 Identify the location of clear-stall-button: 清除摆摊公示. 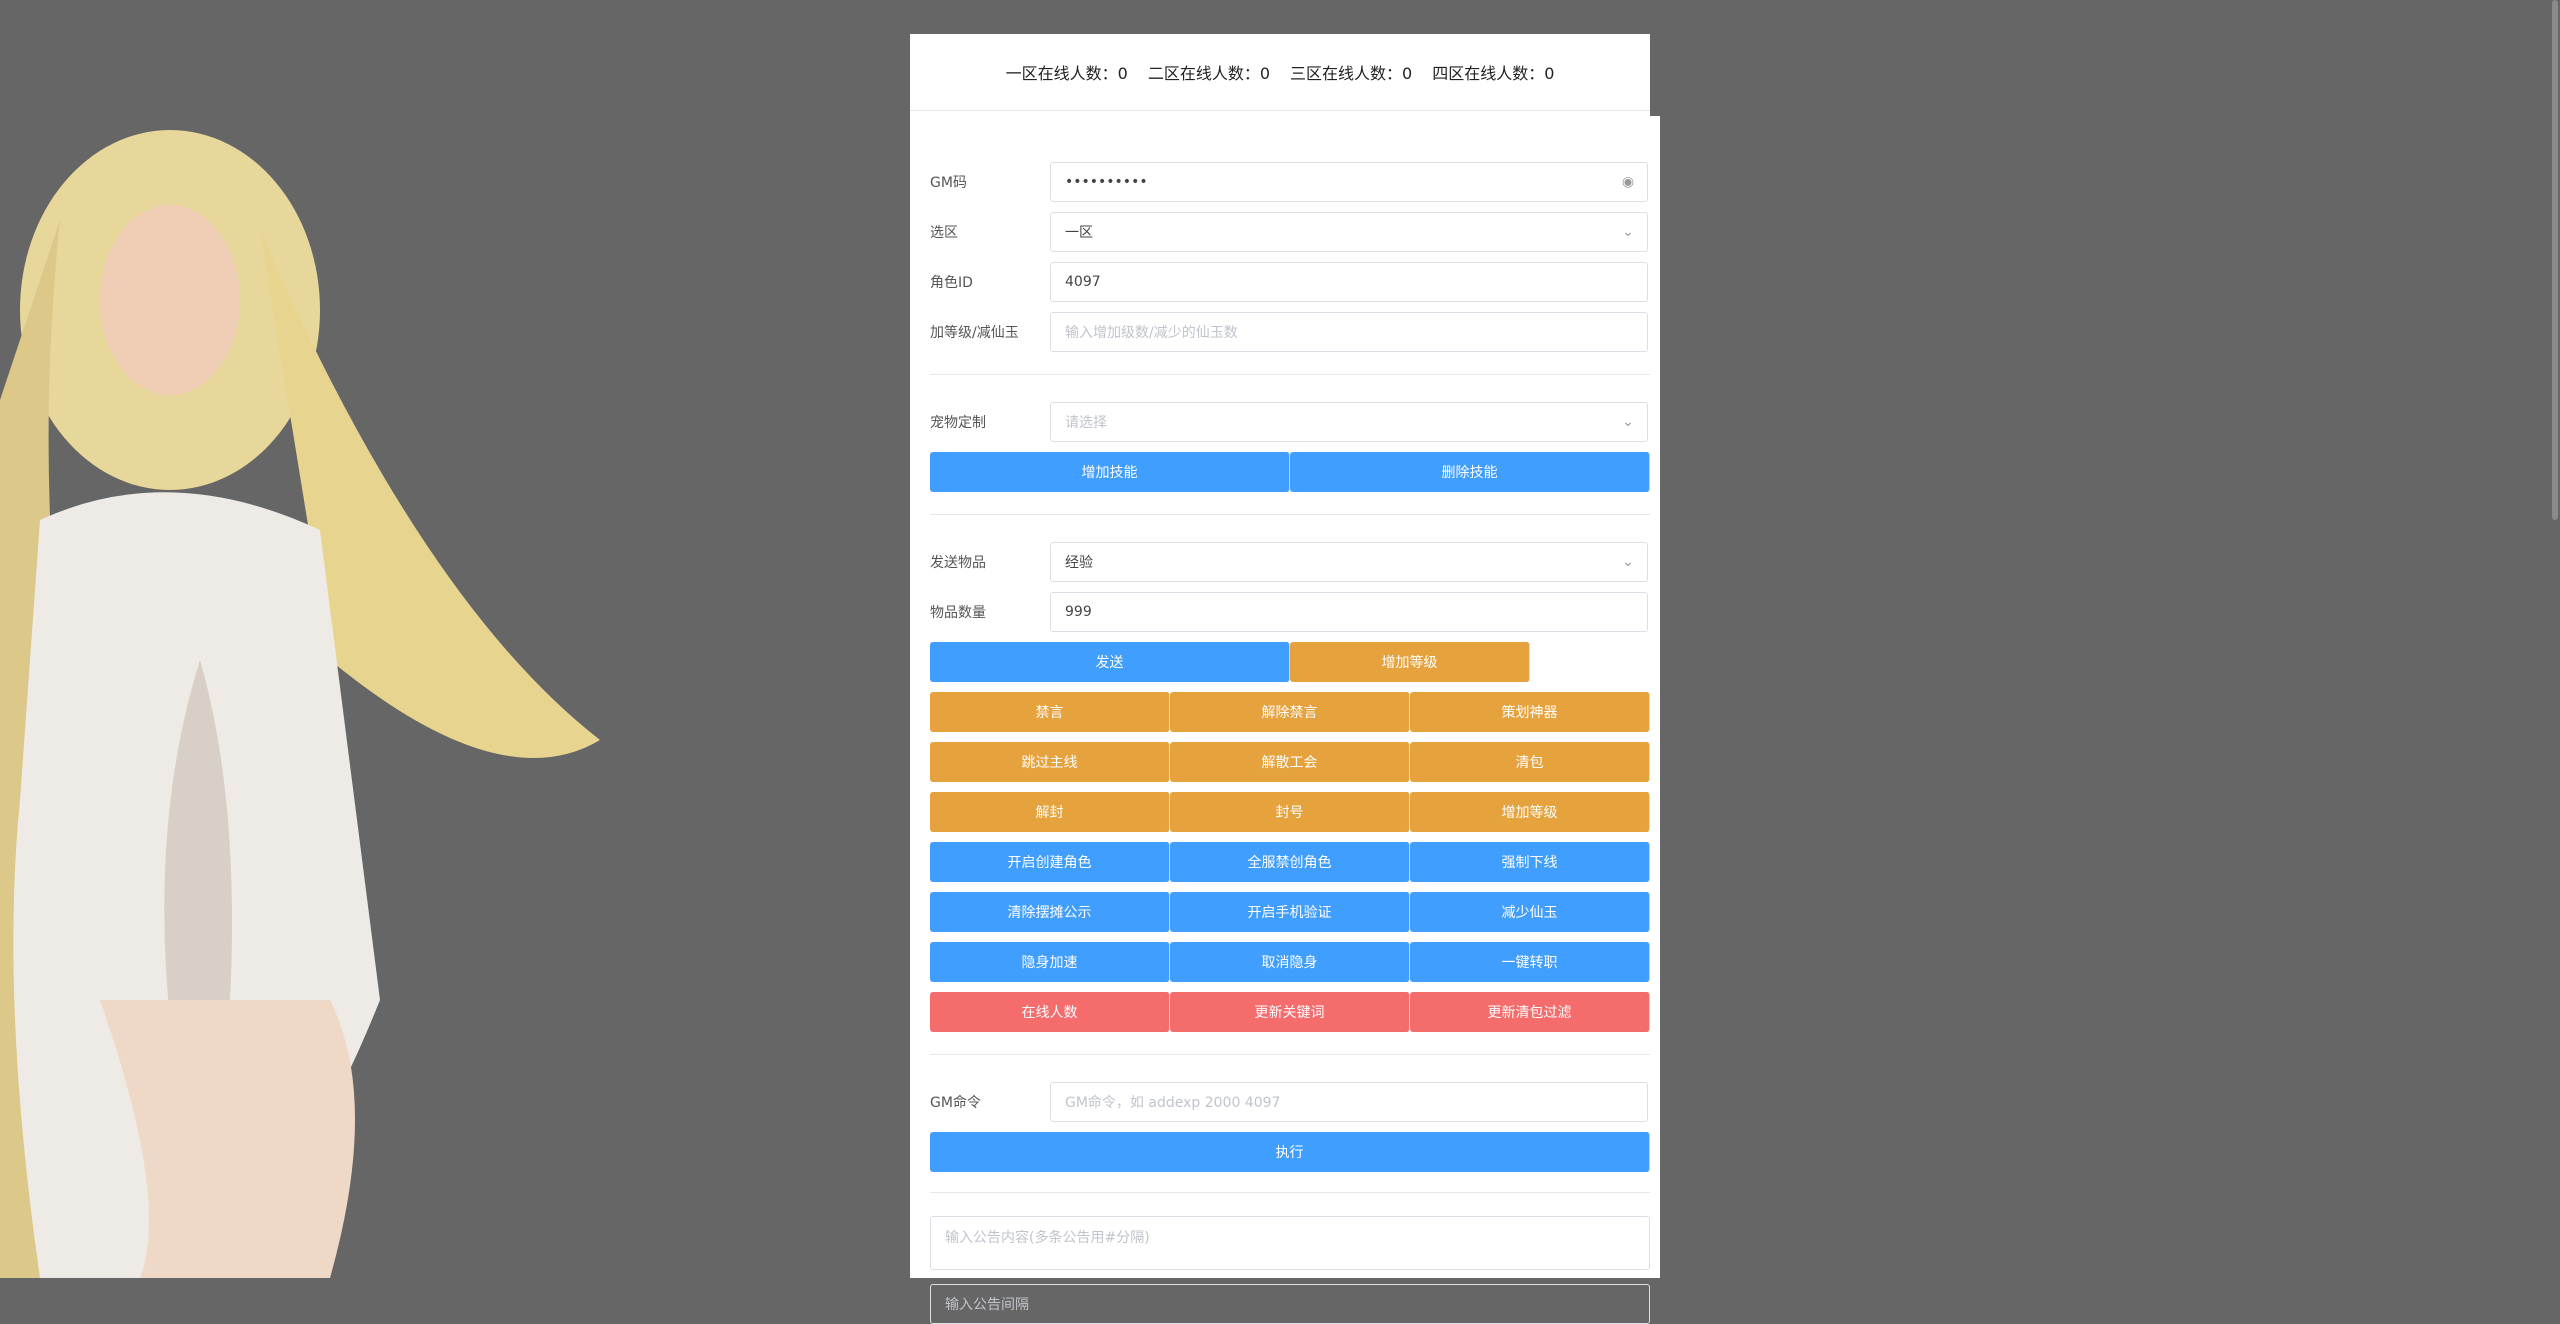
(1050, 912).